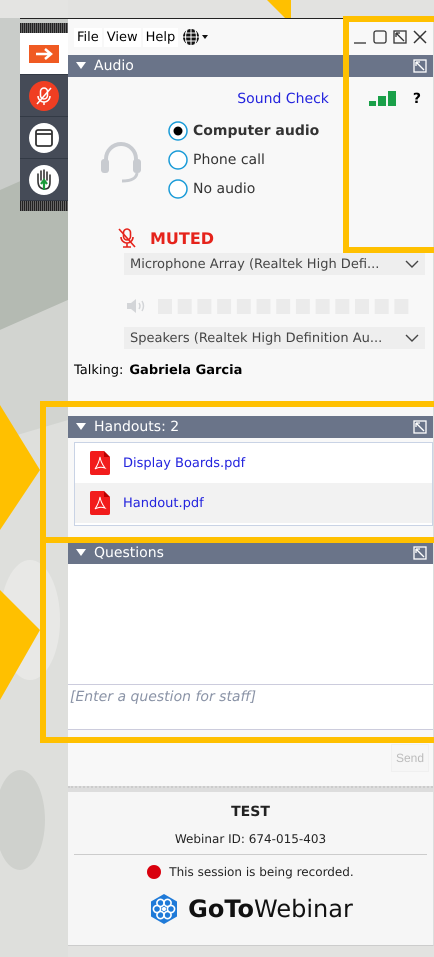 This screenshot has height=957, width=434. I want to click on radio-option: Phone call, so click(244, 160).